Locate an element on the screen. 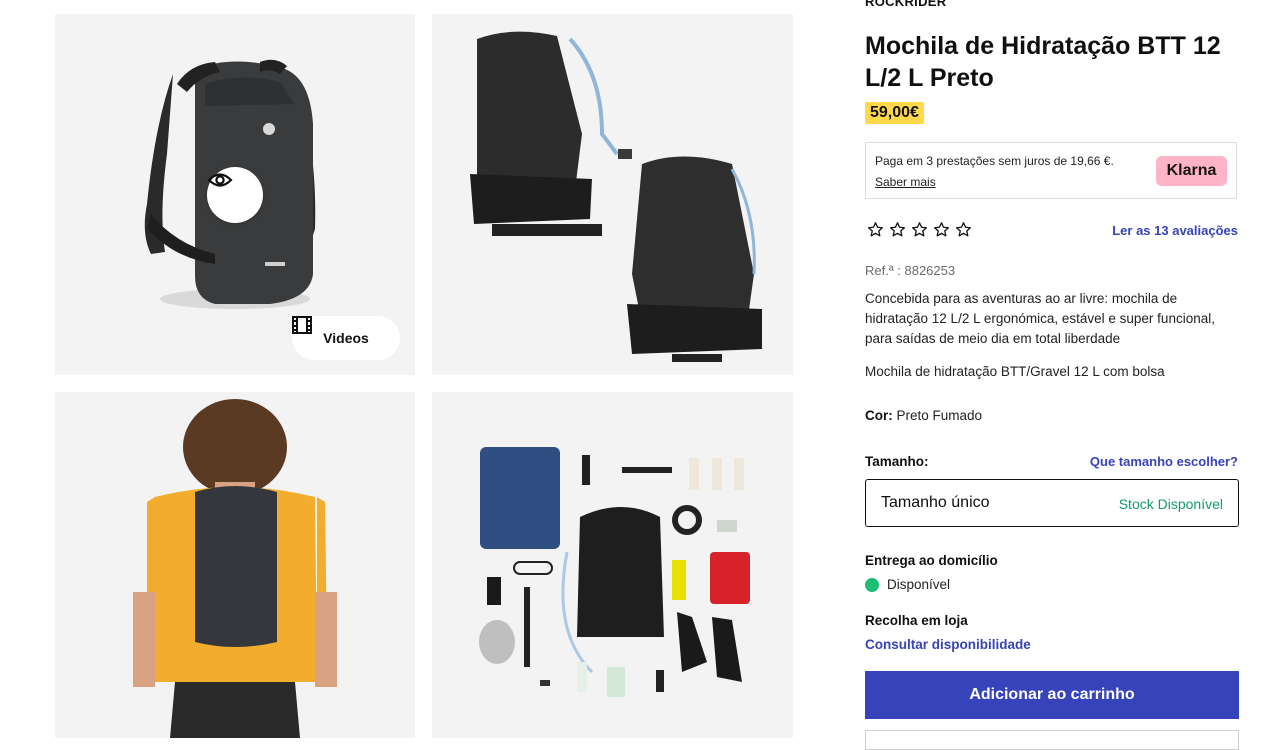  size-selector: Tamanho único Stock Disponível is located at coordinates (1052, 503).